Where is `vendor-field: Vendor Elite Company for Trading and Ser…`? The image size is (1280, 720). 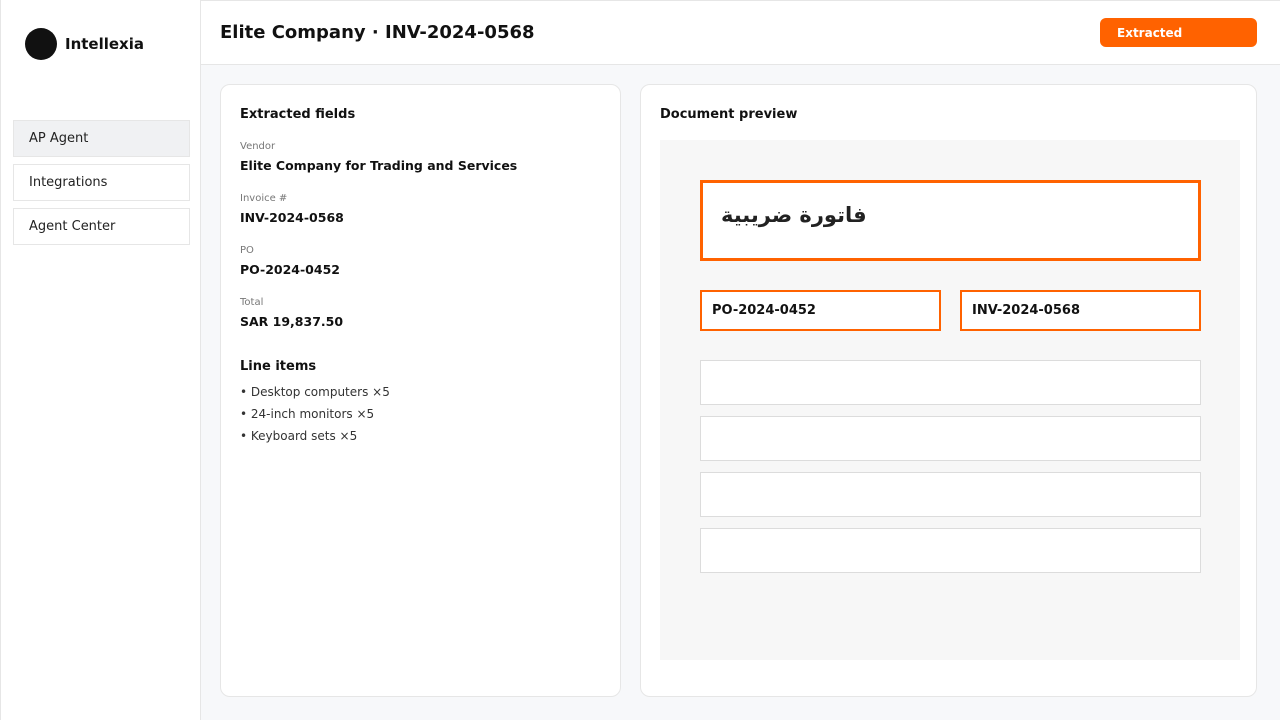 vendor-field: Vendor Elite Company for Trading and Ser… is located at coordinates (378, 157).